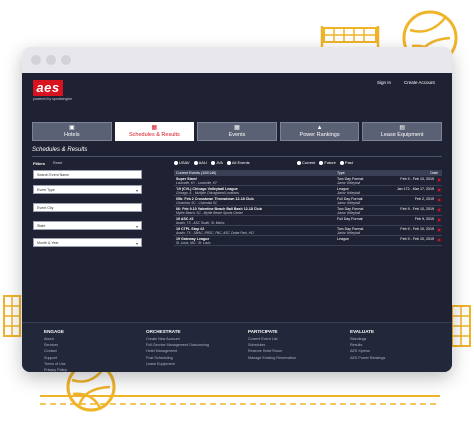 Image resolution: width=474 pixels, height=421 pixels. What do you see at coordinates (87, 189) in the screenshot?
I see `event-type-select: Event Type ▾` at bounding box center [87, 189].